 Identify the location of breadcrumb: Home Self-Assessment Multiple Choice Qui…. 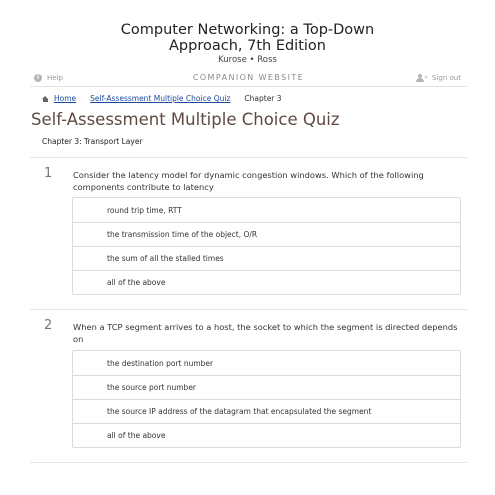
(162, 98).